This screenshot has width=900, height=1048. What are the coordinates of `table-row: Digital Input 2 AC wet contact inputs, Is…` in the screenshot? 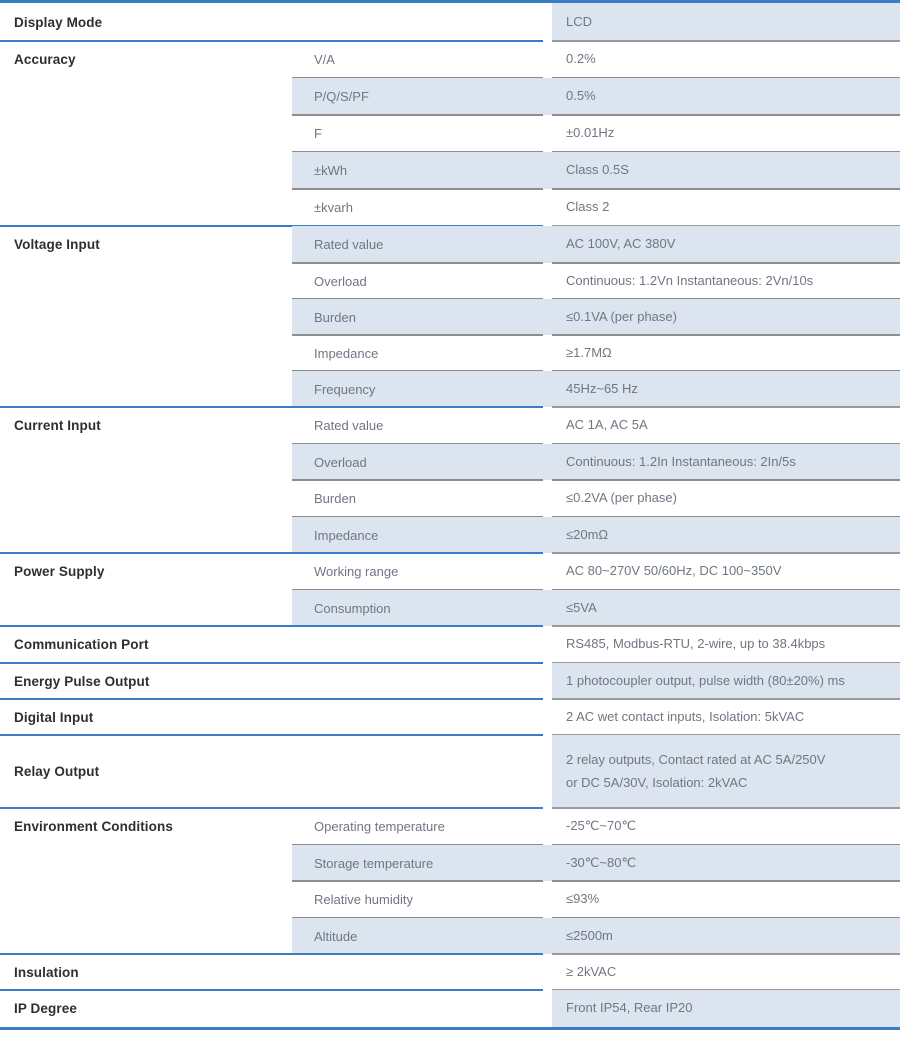 It's located at (450, 717).